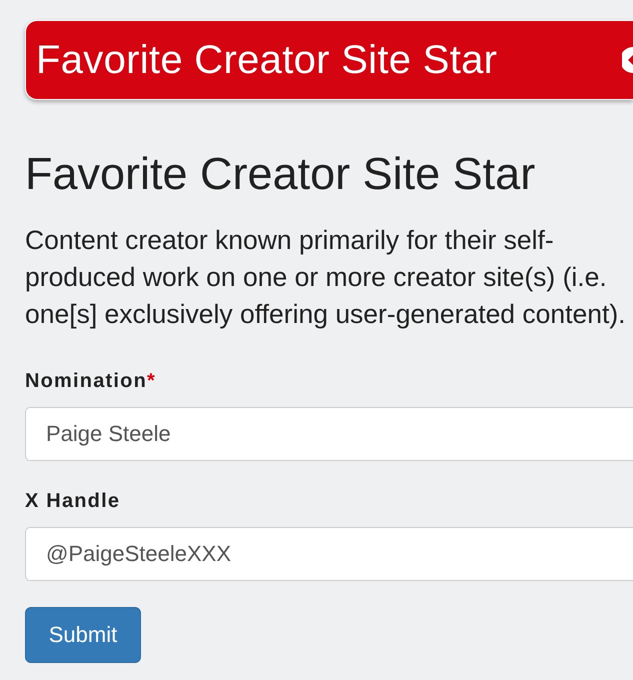 This screenshot has width=633, height=680. Describe the element at coordinates (326, 277) in the screenshot. I see `category-description: Content creator known primarily for their self-produced work on one or more creator site(s) (i.e. one[s] exclusively offering user-generated content).` at that location.